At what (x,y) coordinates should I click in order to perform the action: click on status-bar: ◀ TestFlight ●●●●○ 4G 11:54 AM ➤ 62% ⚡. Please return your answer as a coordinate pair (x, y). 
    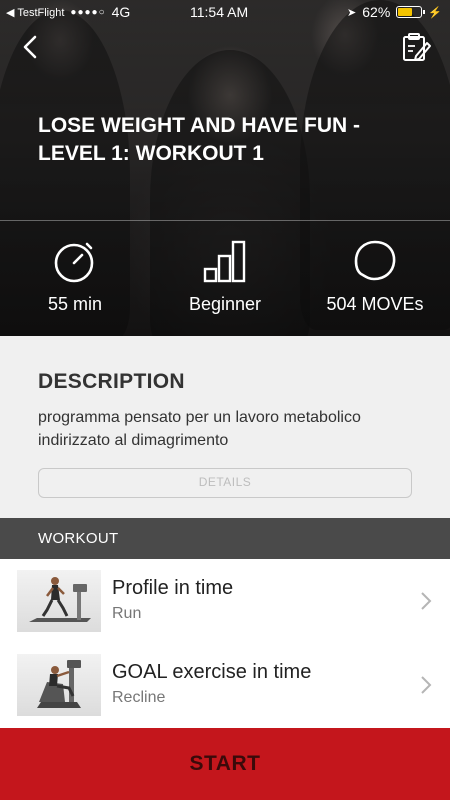
    Looking at the image, I should click on (225, 12).